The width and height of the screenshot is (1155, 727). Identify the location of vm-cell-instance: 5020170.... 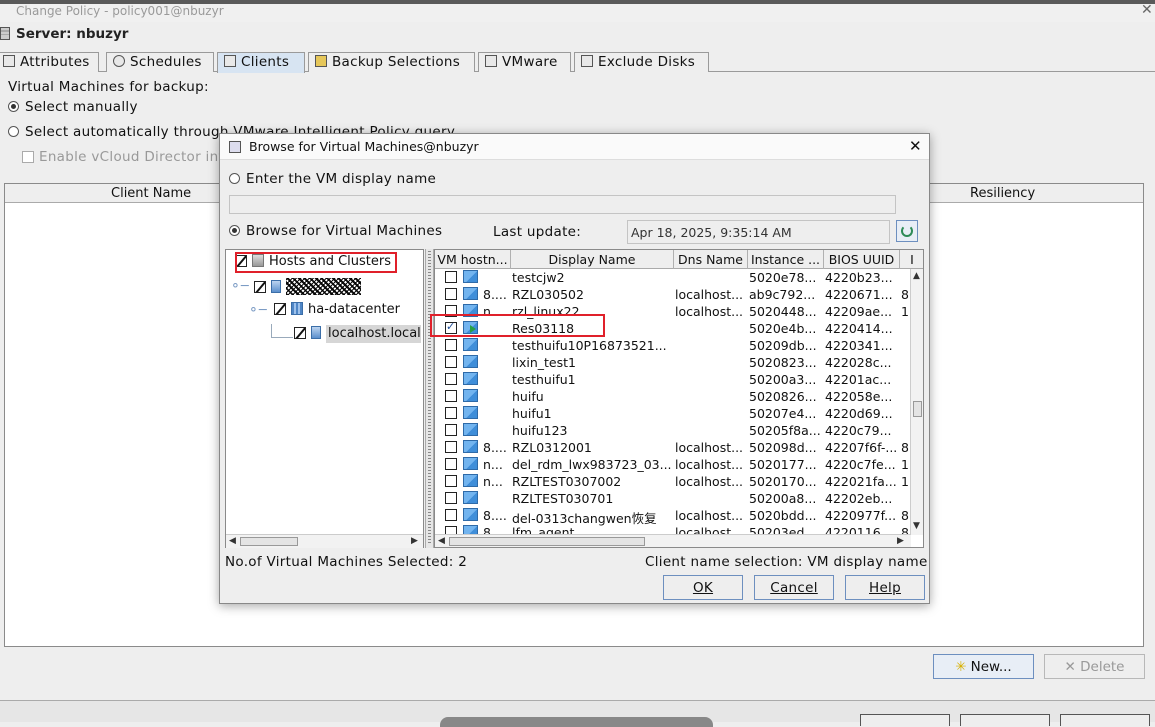
(783, 481).